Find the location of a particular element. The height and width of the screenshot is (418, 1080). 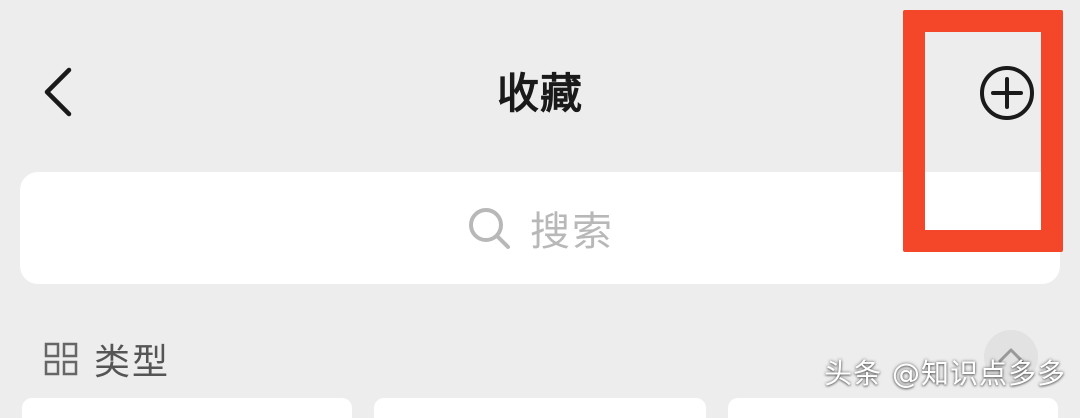

grid-icon is located at coordinates (61, 359).